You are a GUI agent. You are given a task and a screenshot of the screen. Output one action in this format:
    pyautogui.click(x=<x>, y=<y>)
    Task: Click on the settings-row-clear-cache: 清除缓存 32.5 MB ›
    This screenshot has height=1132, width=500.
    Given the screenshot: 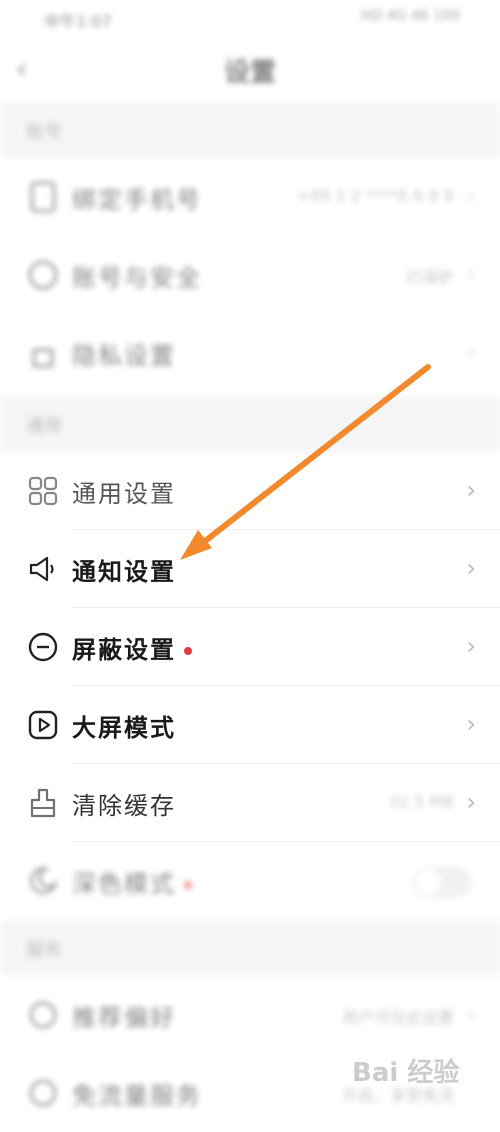 What is the action you would take?
    pyautogui.click(x=250, y=803)
    